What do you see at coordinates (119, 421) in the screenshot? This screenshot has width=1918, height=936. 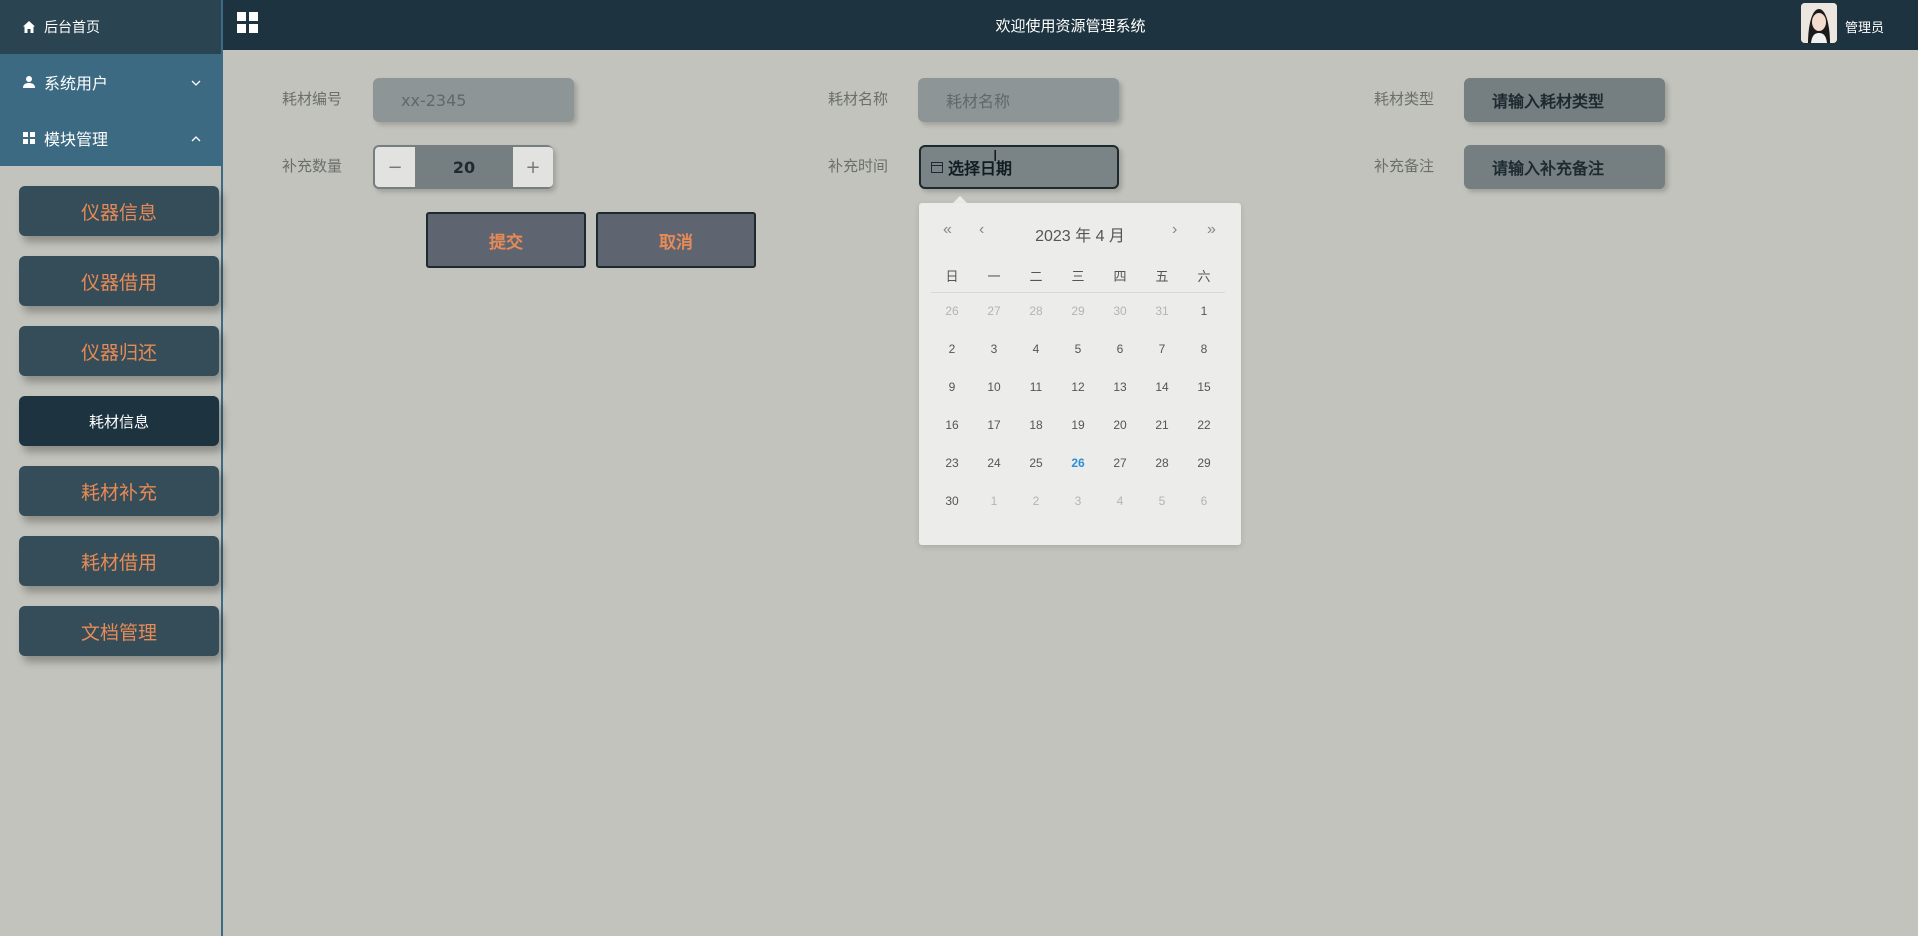 I see `menu-item-consumable-info: 耗材信息` at bounding box center [119, 421].